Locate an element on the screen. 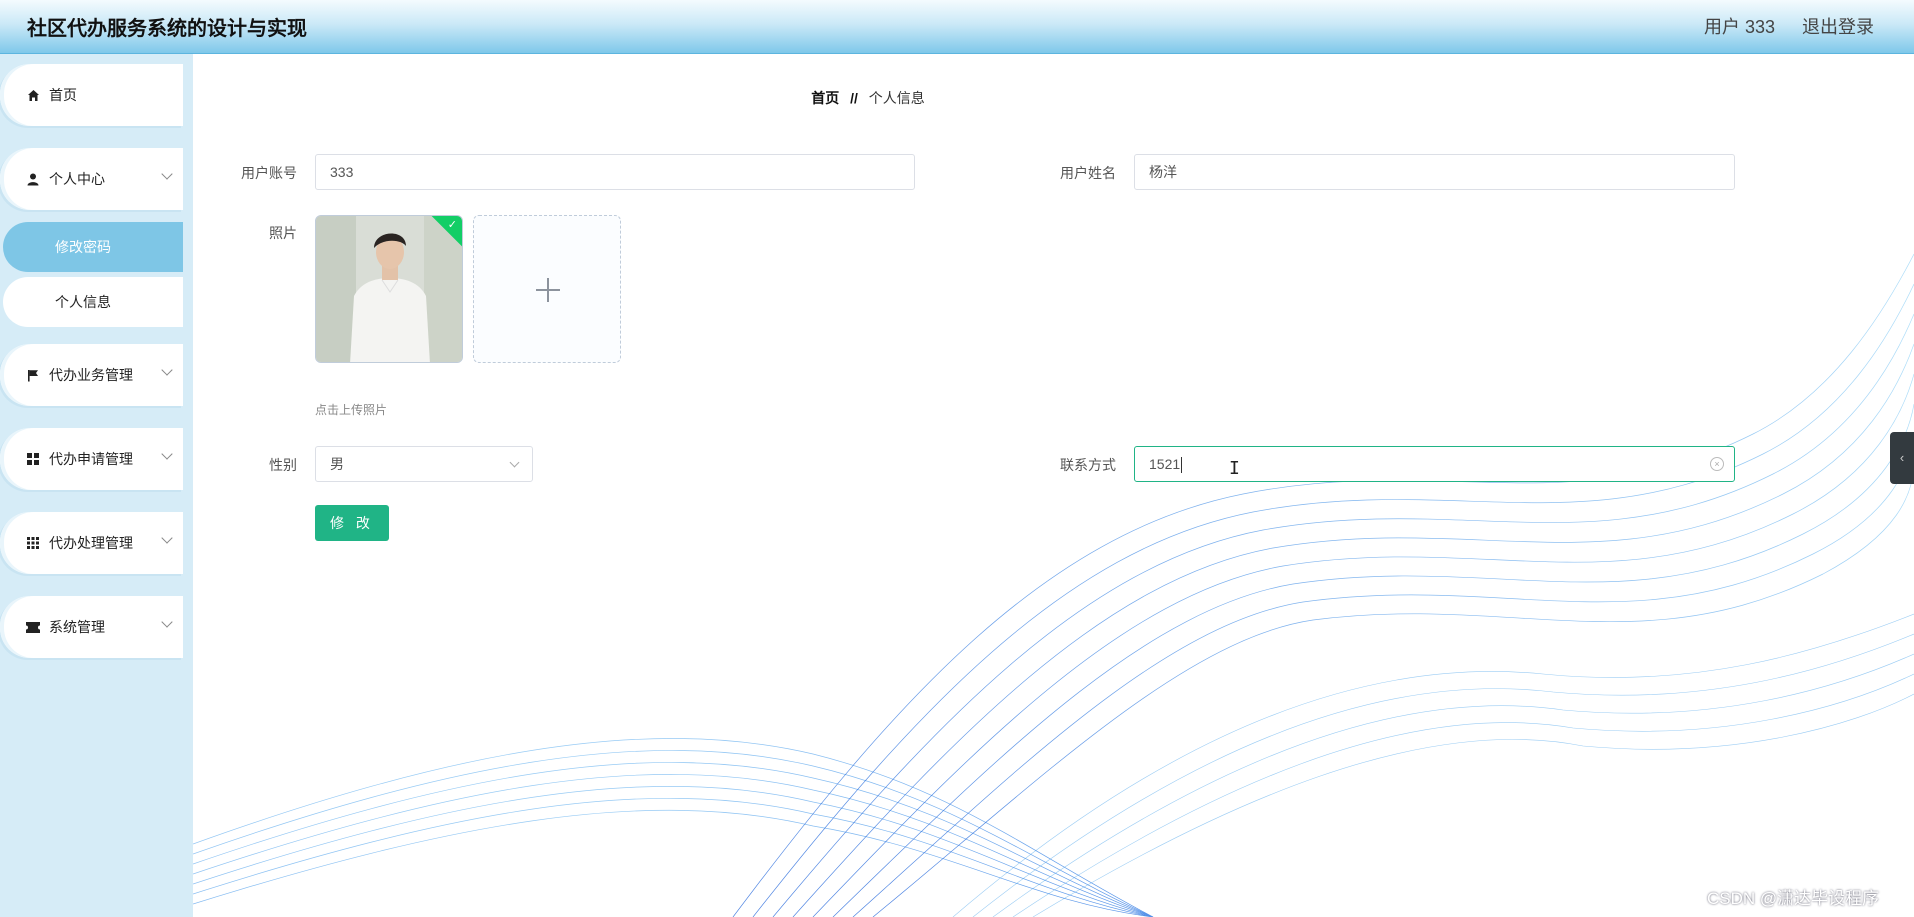 This screenshot has width=1914, height=917. upload-tip: 点击上传照片 is located at coordinates (351, 410).